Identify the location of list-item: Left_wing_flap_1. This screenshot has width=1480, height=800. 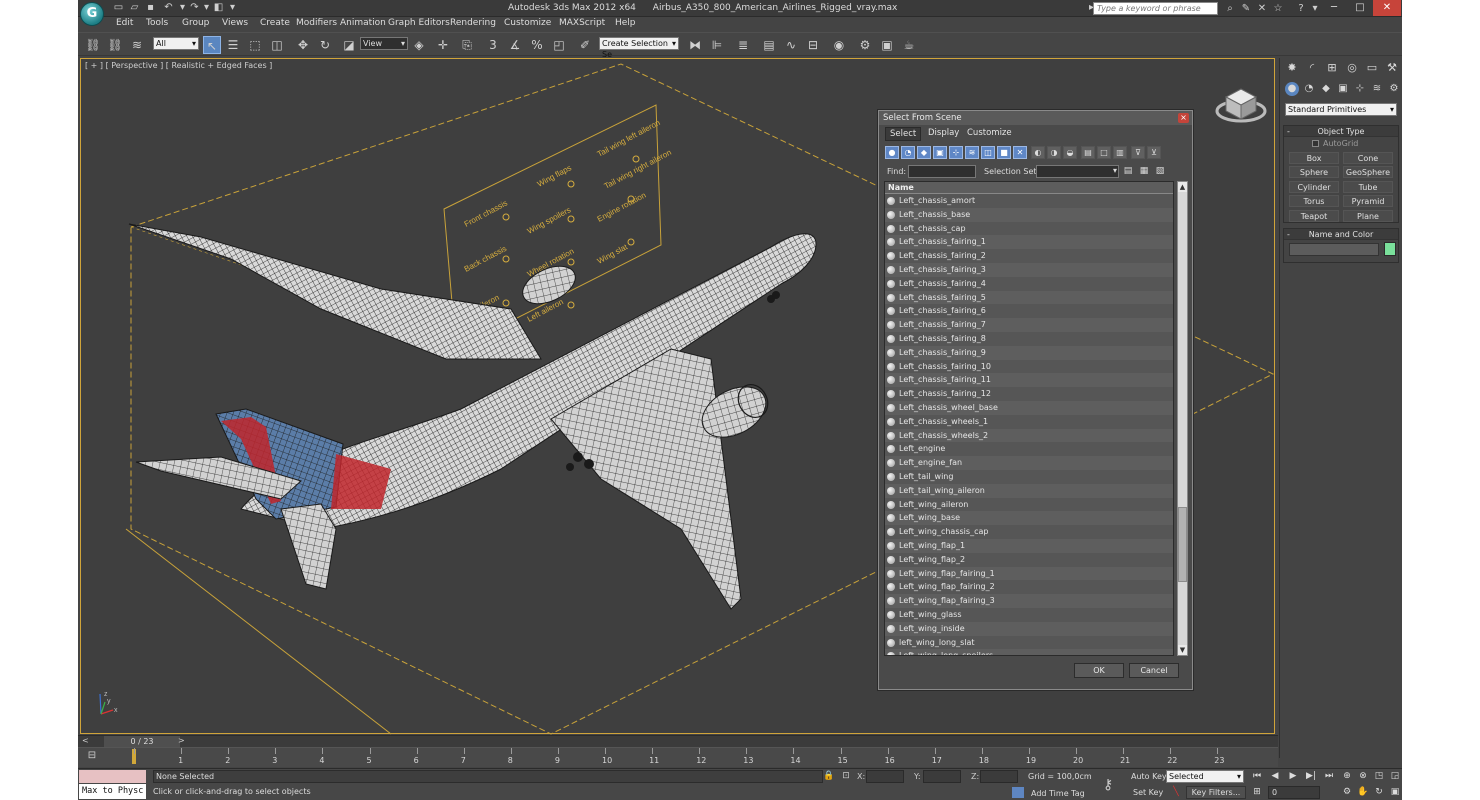
(1029, 545).